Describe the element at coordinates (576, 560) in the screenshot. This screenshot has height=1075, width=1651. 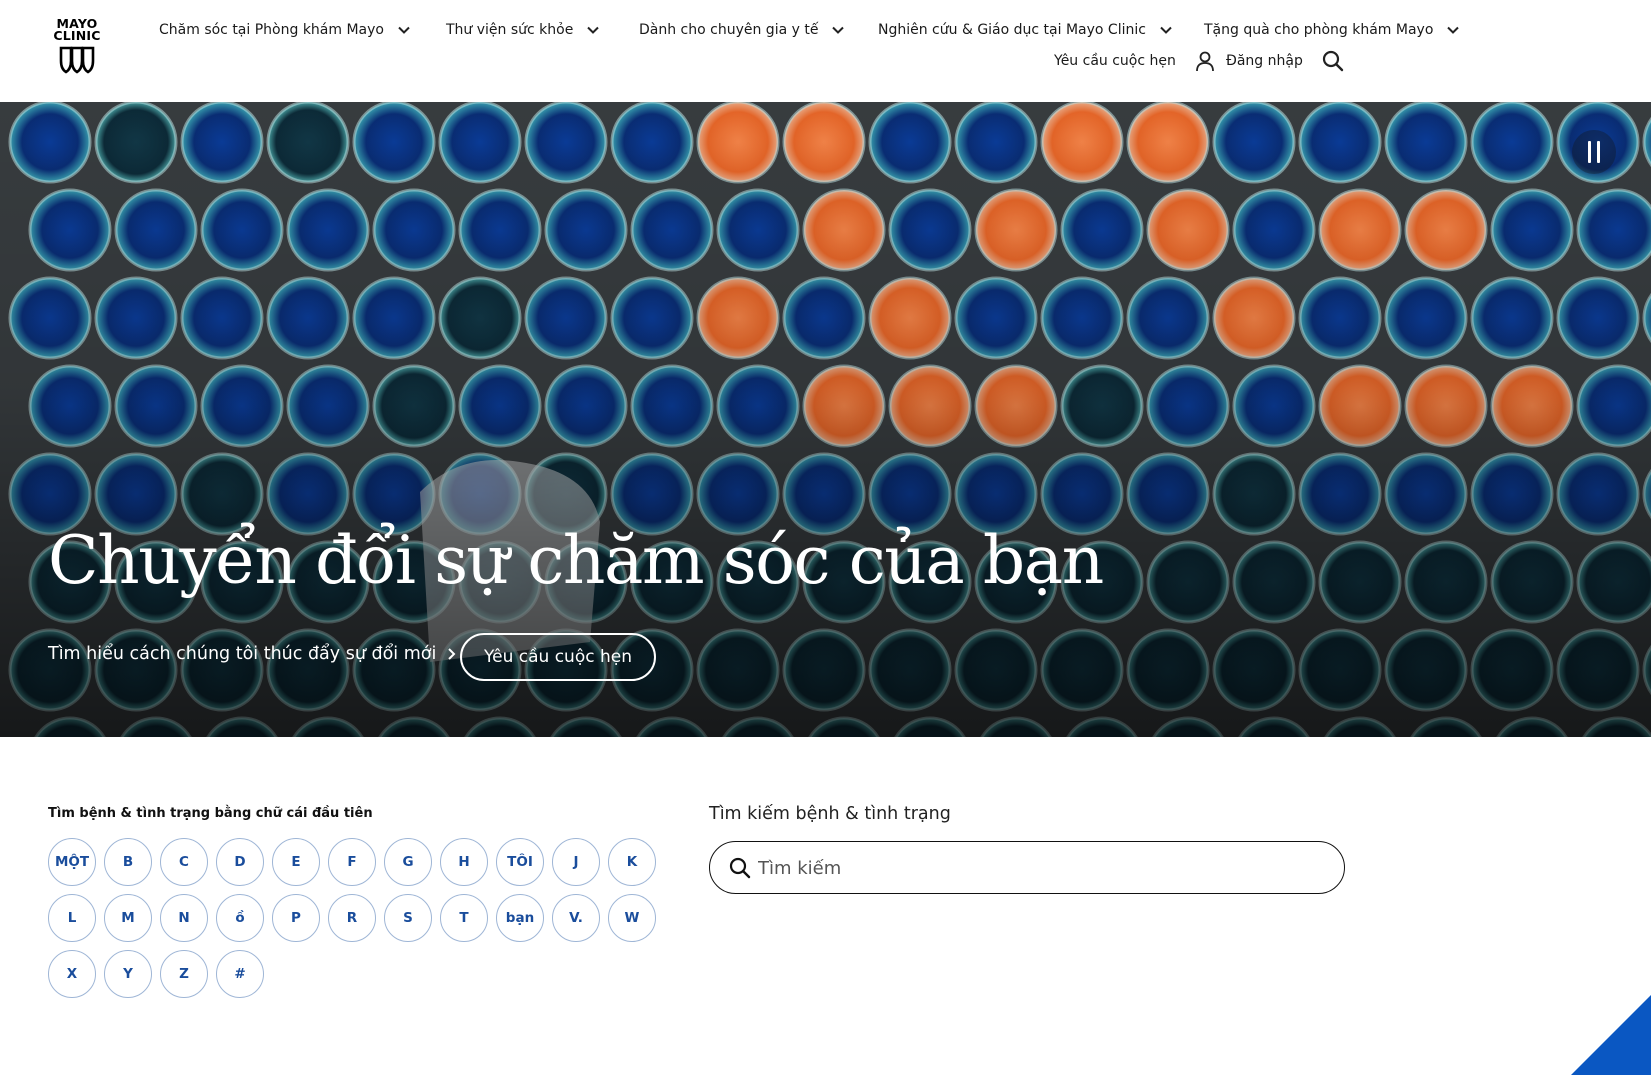
I see `hero-title: Chuyển đổi sự chăm sóc của bạn` at that location.